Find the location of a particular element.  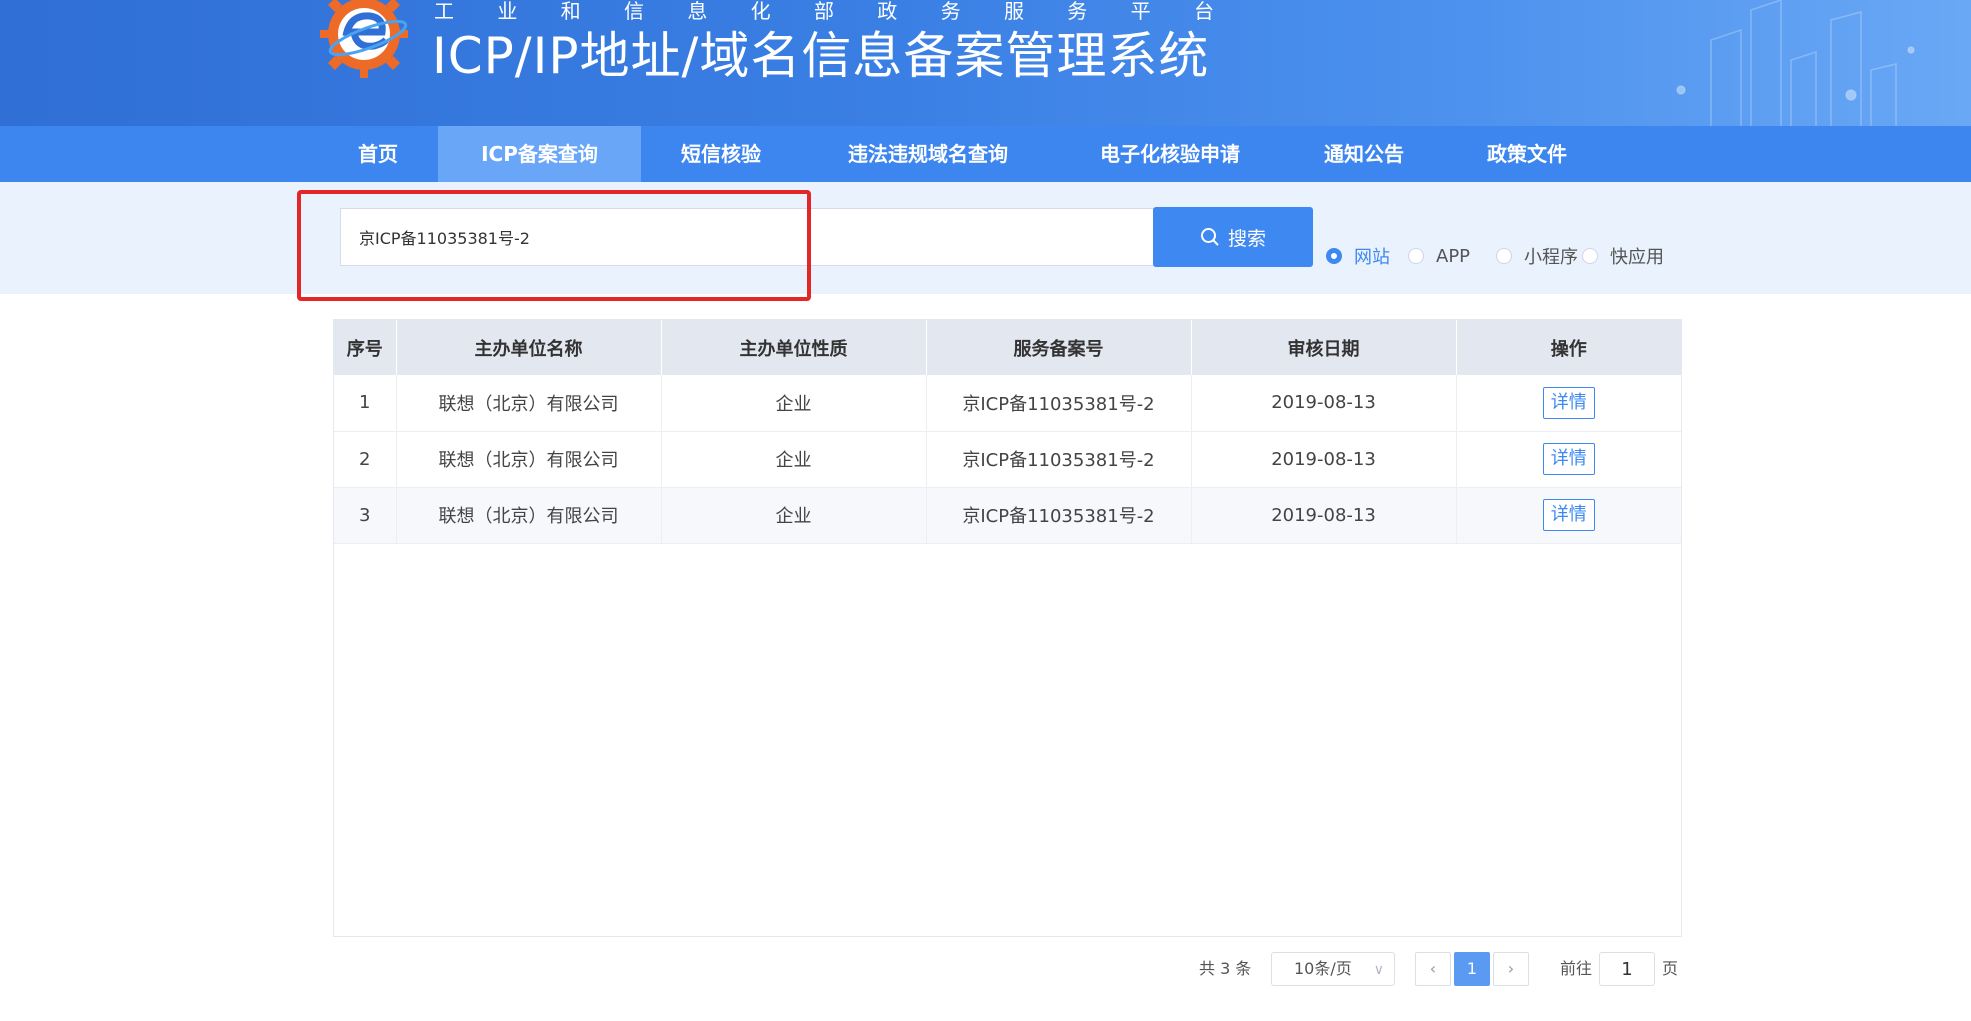

column-header-actions: 操作 is located at coordinates (1568, 347).